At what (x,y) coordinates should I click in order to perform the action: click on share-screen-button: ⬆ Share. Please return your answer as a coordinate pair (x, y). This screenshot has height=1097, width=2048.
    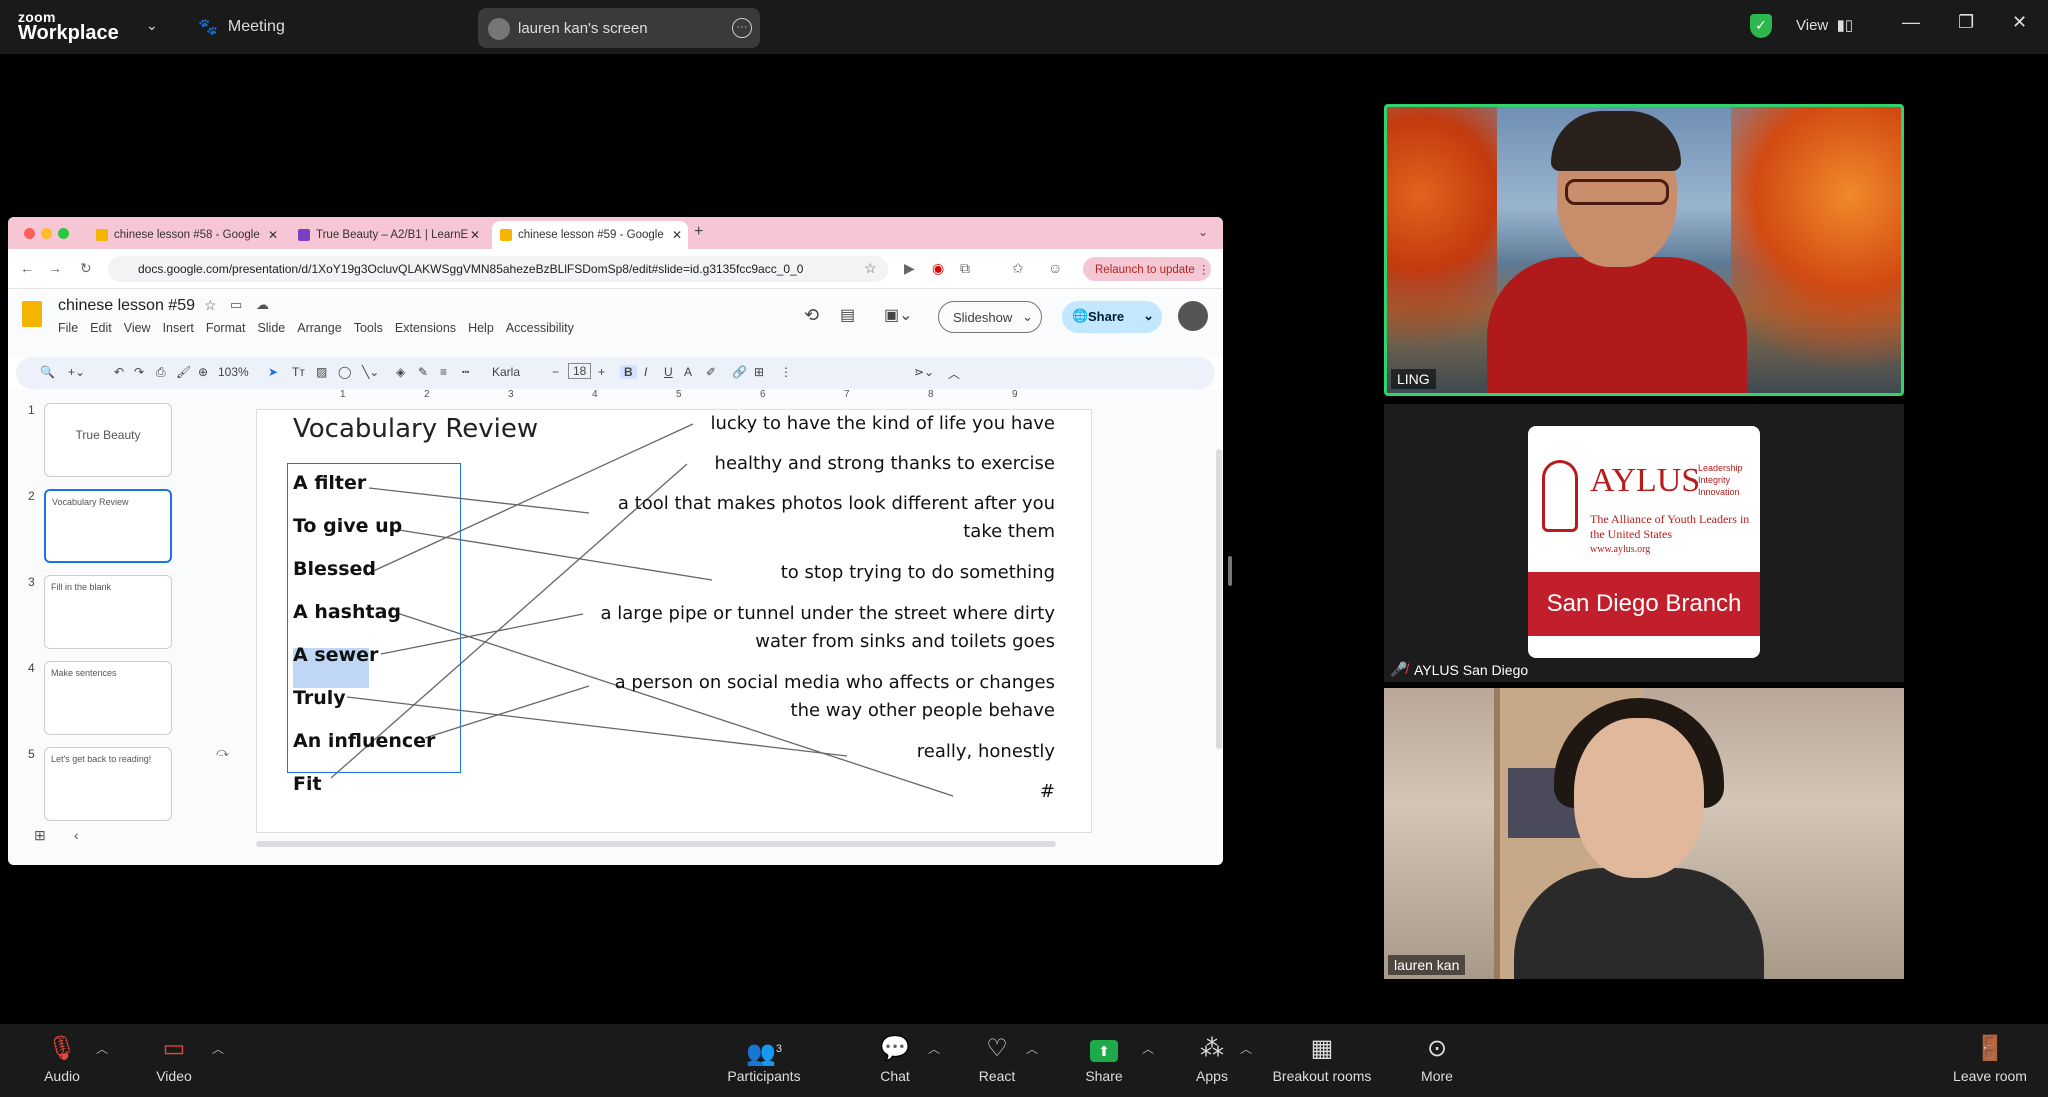
    Looking at the image, I should click on (1104, 1059).